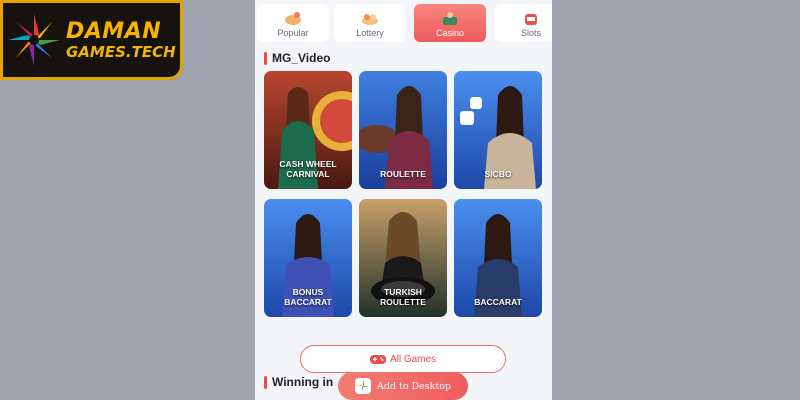  I want to click on tab-popular: Popular, so click(293, 23).